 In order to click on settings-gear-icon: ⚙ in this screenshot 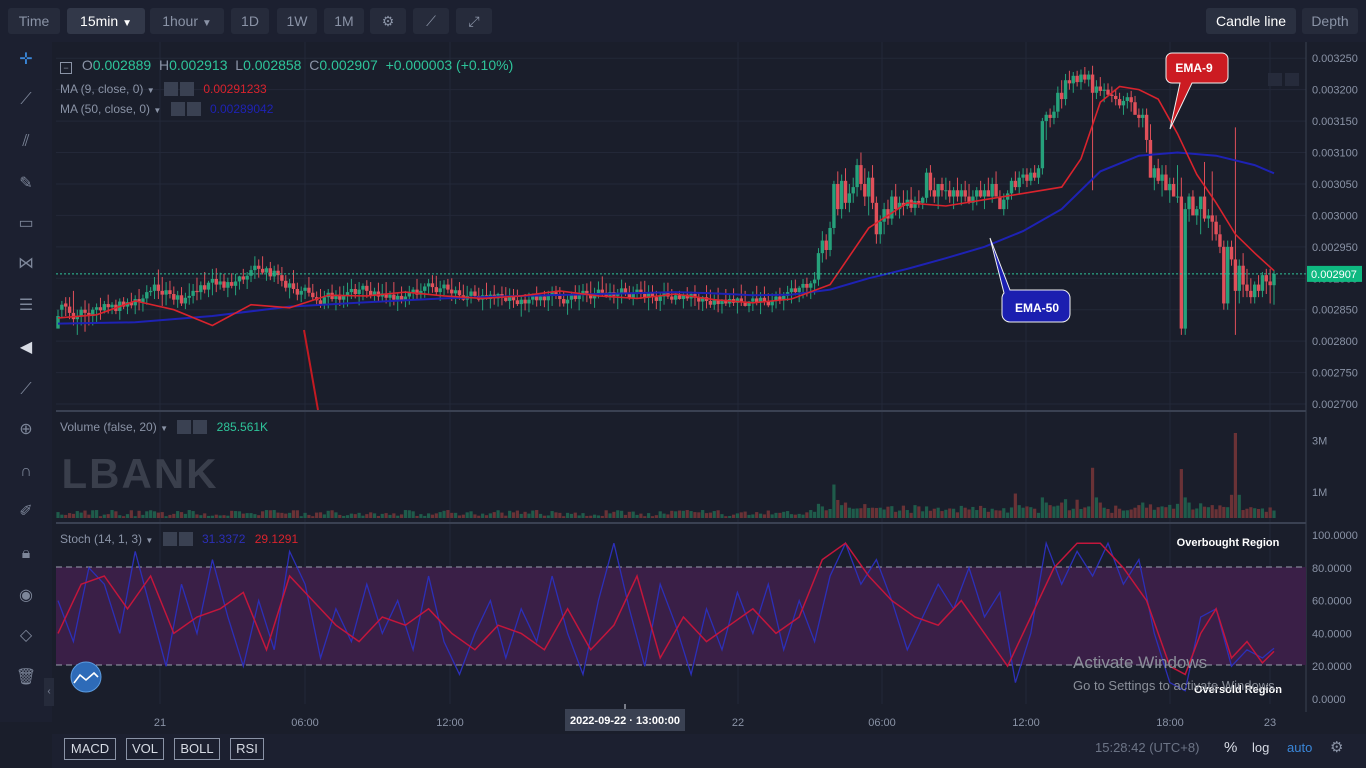, I will do `click(1336, 747)`.